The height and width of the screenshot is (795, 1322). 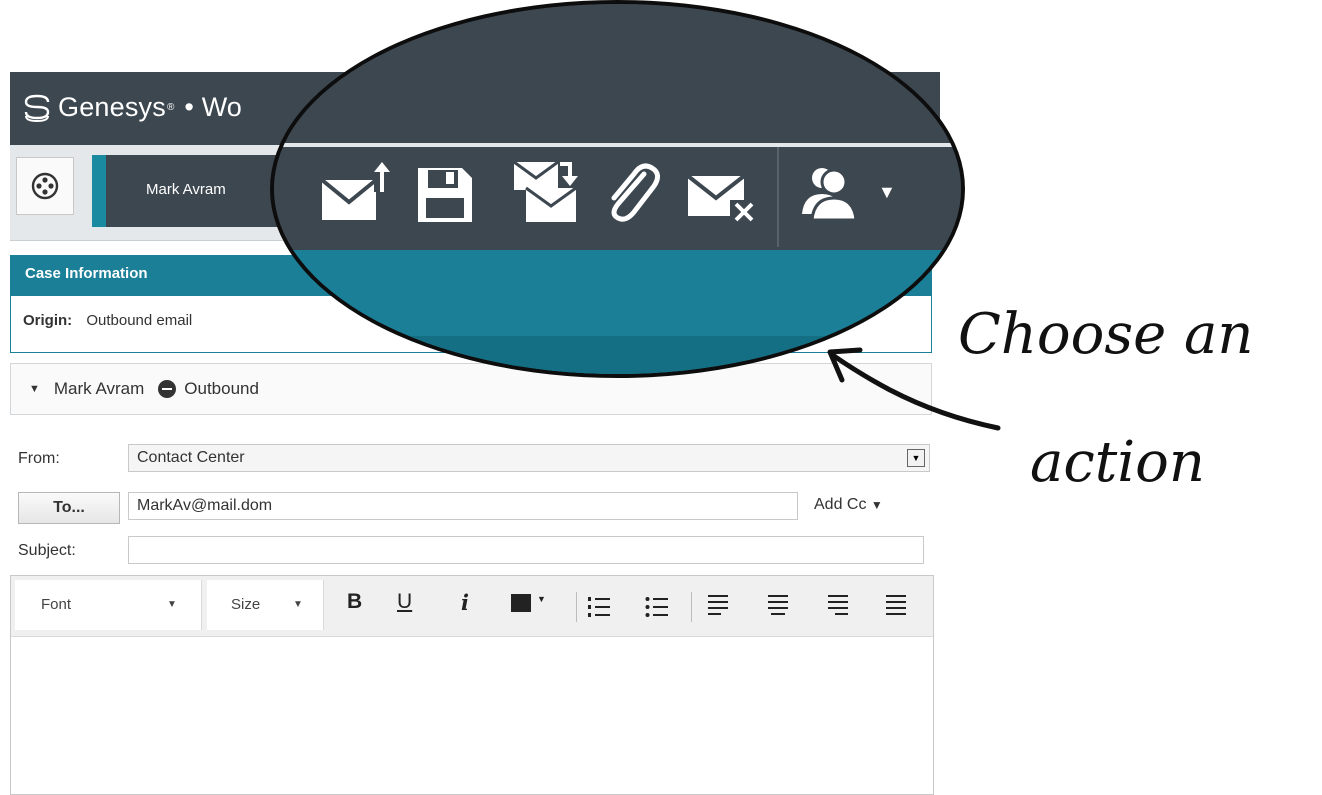 What do you see at coordinates (167, 389) in the screenshot?
I see `outbound-icon` at bounding box center [167, 389].